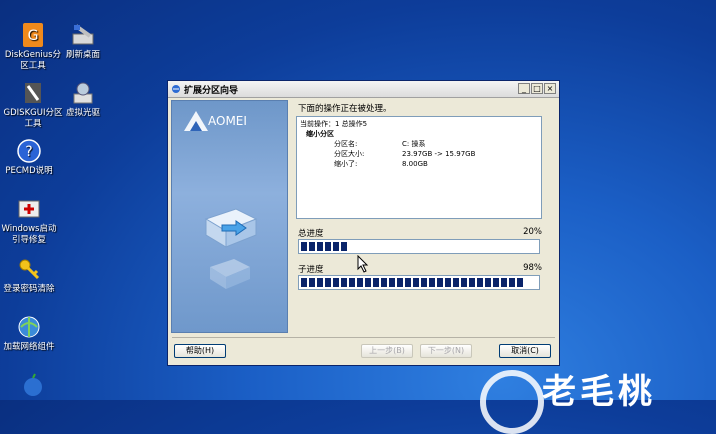 This screenshot has width=716, height=434. What do you see at coordinates (363, 264) in the screenshot?
I see `mouse-cursor-icon` at bounding box center [363, 264].